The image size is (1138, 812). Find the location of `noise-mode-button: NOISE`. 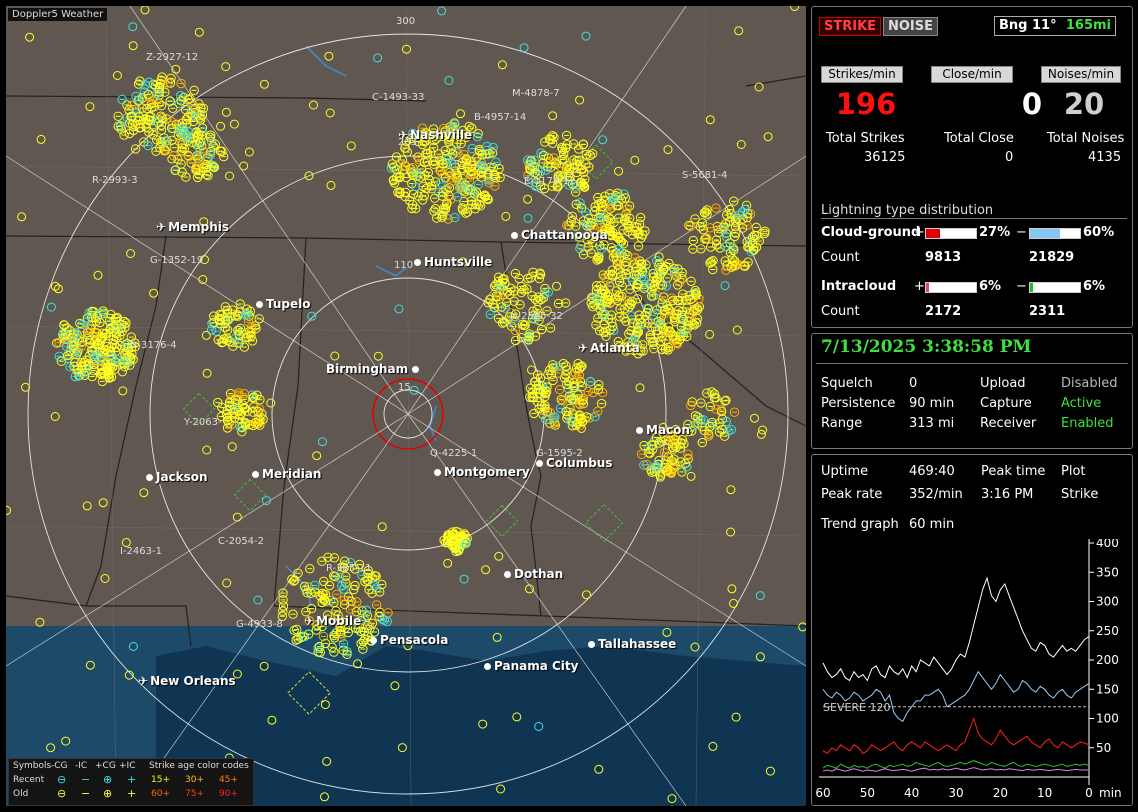

noise-mode-button: NOISE is located at coordinates (911, 26).